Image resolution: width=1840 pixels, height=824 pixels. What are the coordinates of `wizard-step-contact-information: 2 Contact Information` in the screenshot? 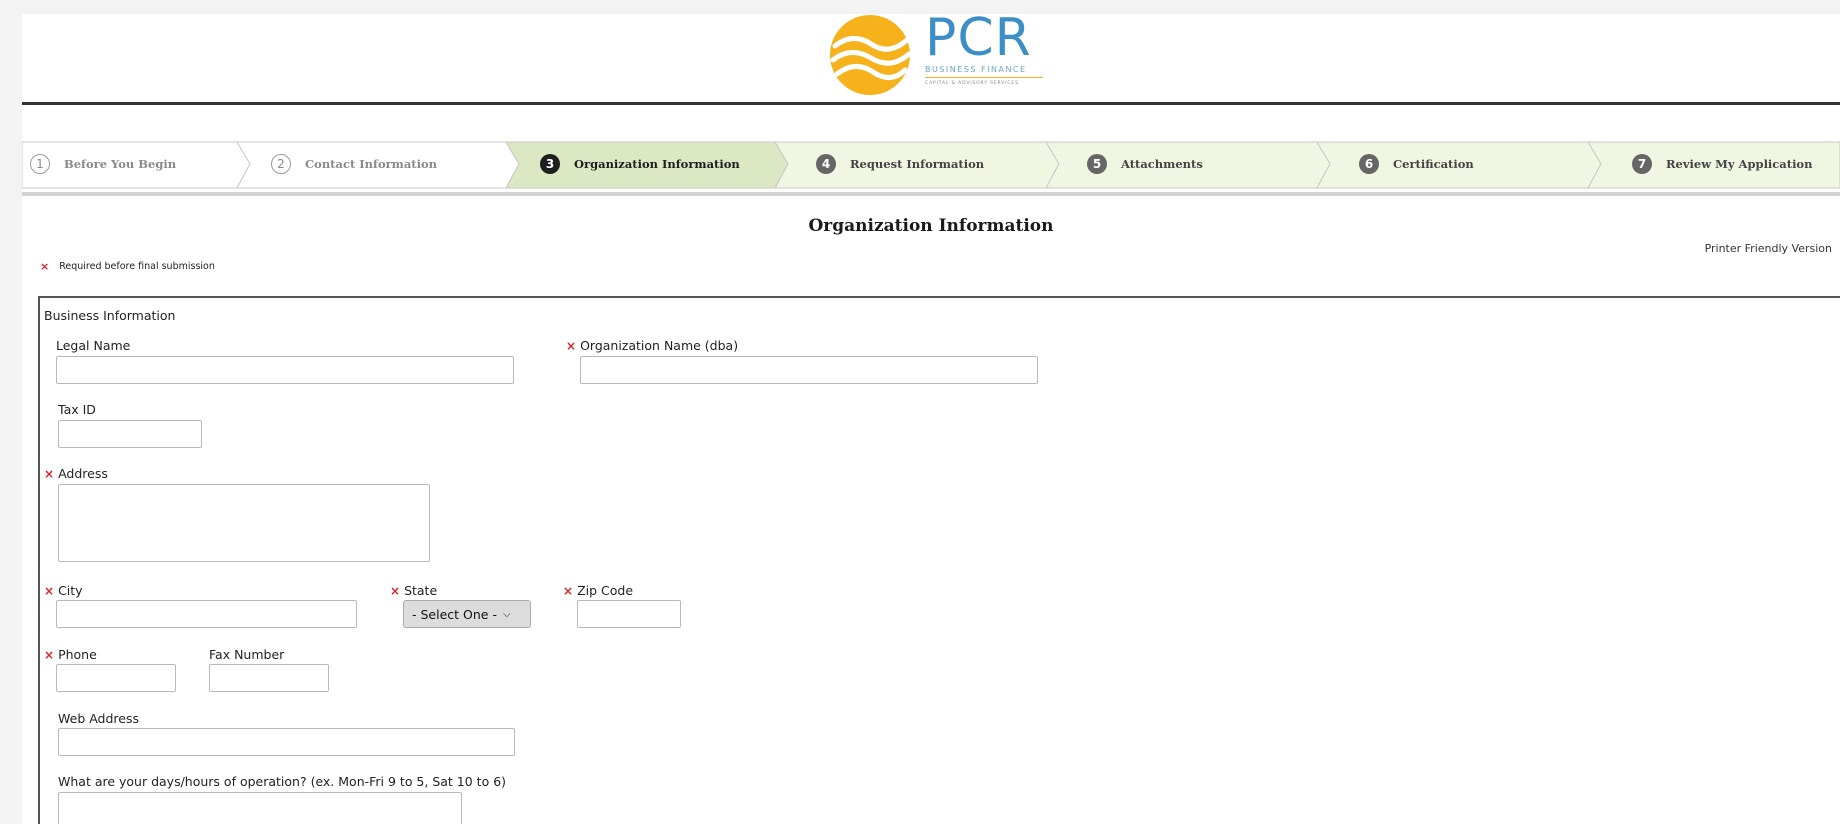 It's located at (354, 164).